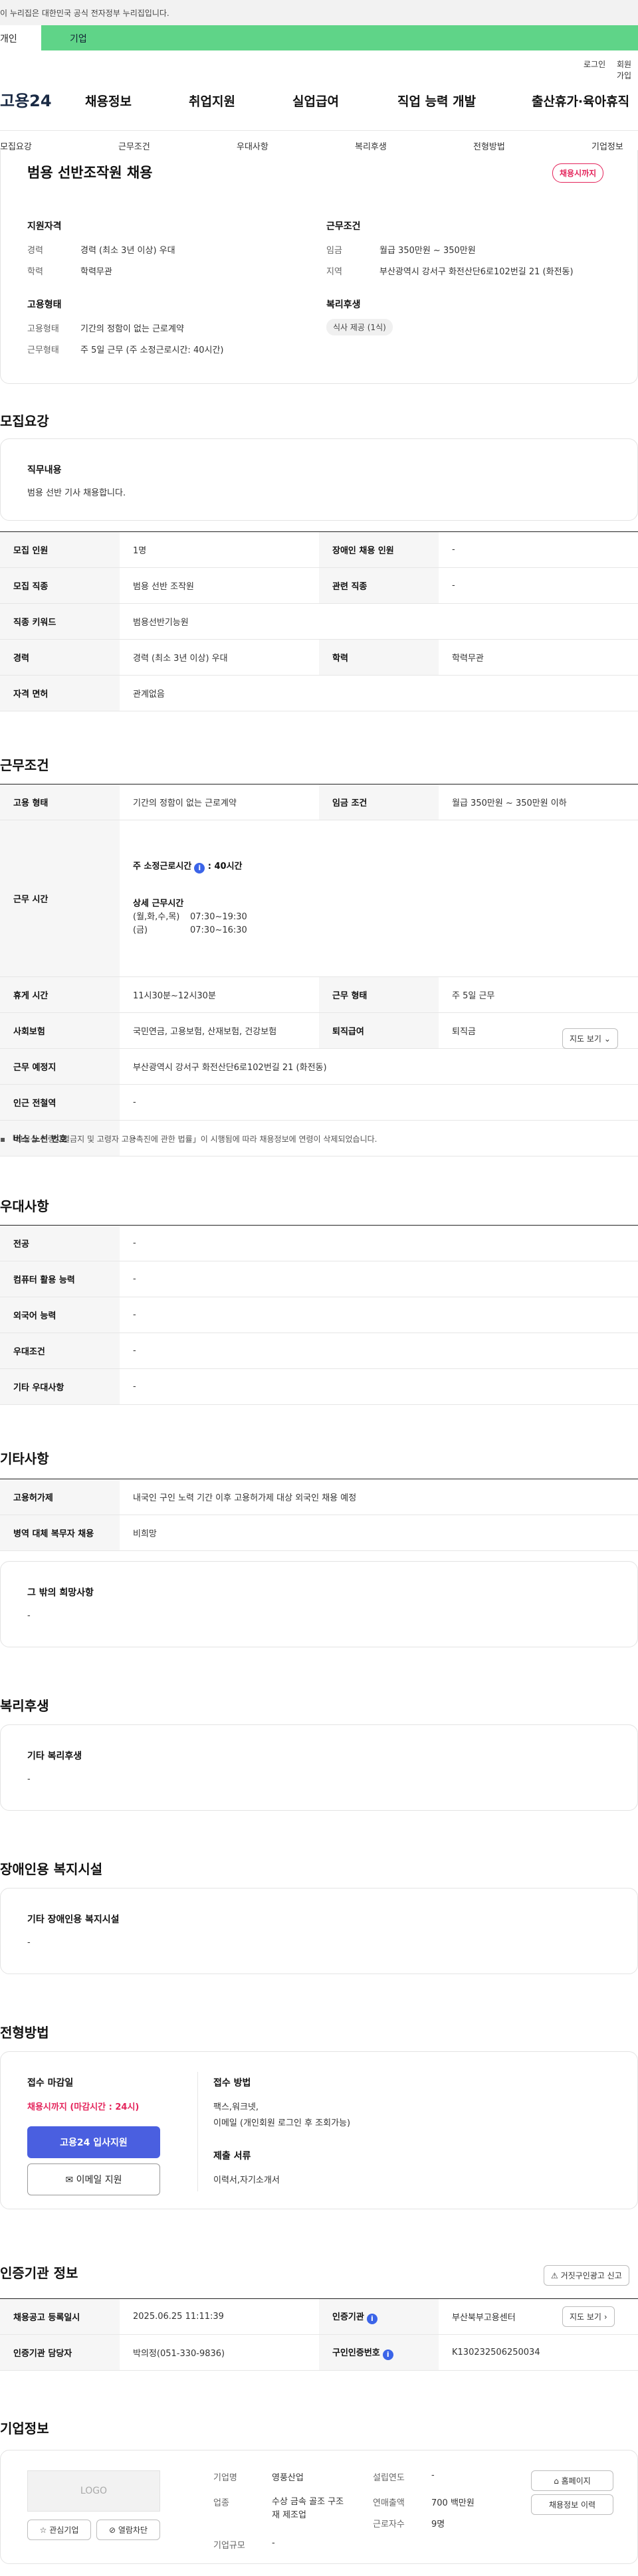  Describe the element at coordinates (93, 2179) in the screenshot. I see `email-apply-button: ✉ 이메일 지원` at that location.